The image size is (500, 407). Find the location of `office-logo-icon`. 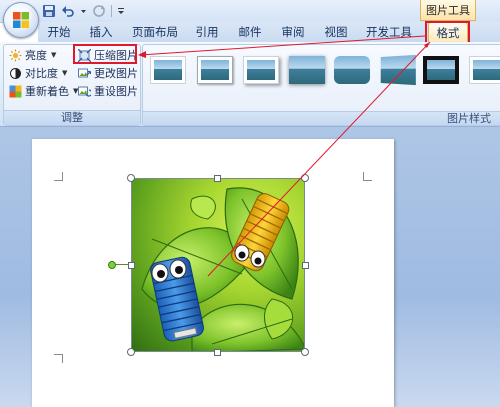

office-logo-icon is located at coordinates (21, 20).